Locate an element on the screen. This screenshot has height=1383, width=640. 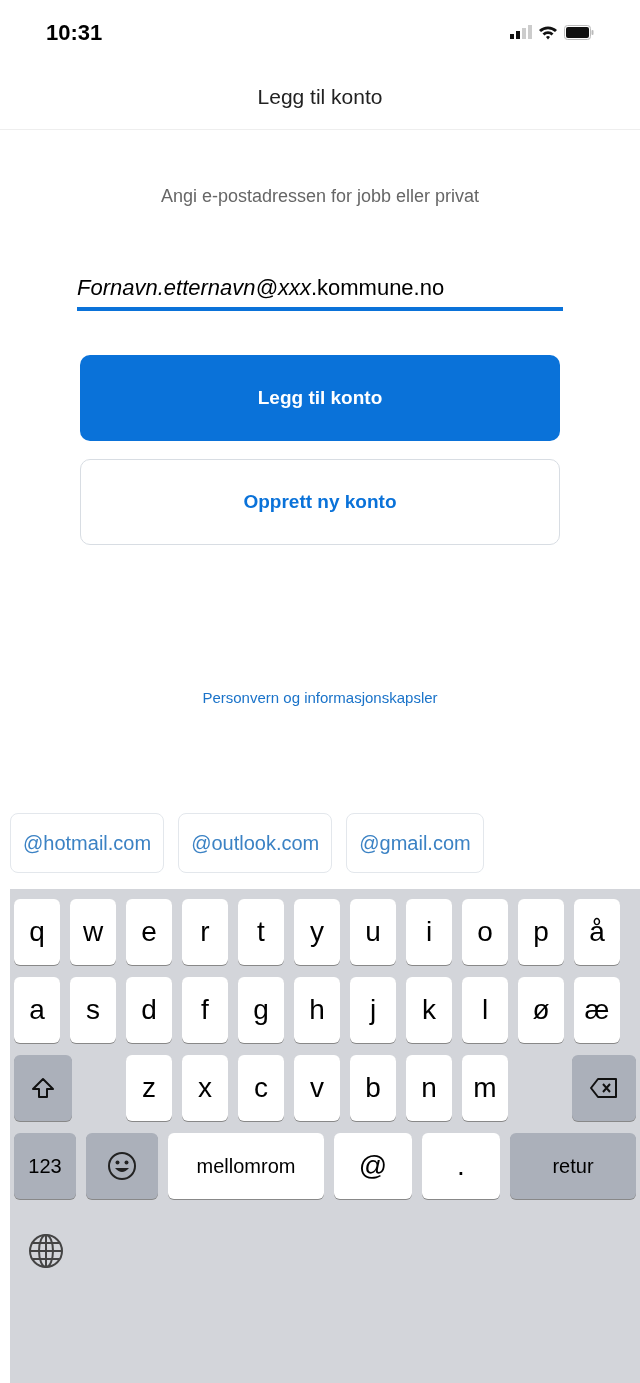
key: h is located at coordinates (317, 1009).